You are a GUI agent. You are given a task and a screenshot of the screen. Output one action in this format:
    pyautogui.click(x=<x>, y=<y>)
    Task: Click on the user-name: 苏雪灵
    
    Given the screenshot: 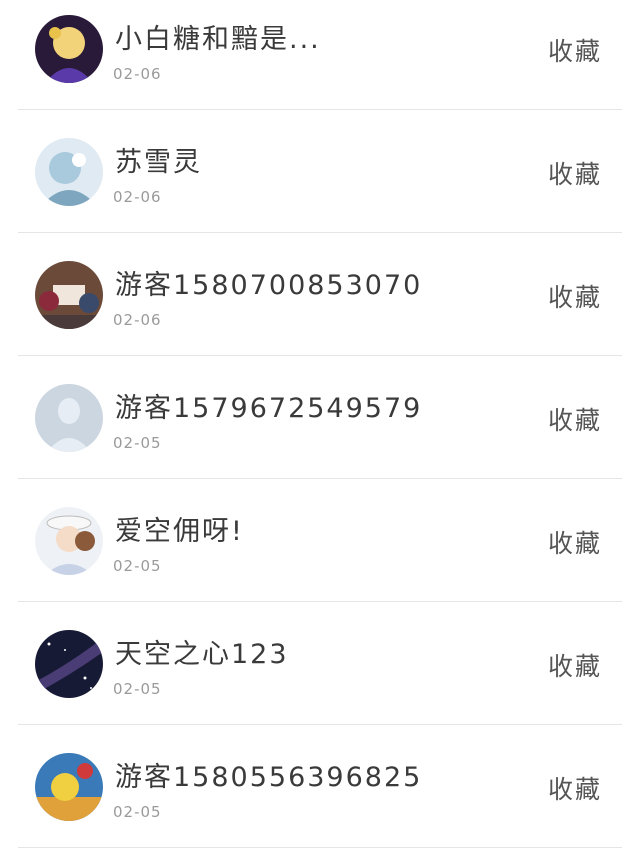 What is the action you would take?
    pyautogui.click(x=158, y=162)
    